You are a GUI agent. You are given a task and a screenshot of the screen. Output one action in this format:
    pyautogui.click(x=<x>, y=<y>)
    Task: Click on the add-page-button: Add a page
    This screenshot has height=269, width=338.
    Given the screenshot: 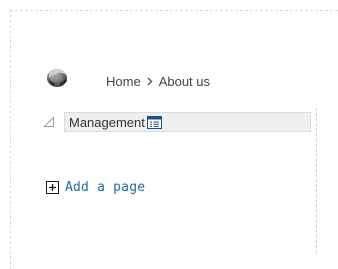 What is the action you would take?
    pyautogui.click(x=95, y=187)
    